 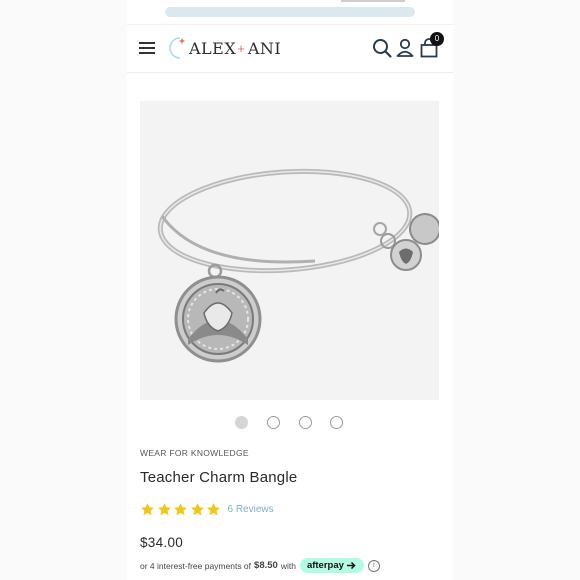 What do you see at coordinates (288, 565) in the screenshot?
I see `installment-with: with` at bounding box center [288, 565].